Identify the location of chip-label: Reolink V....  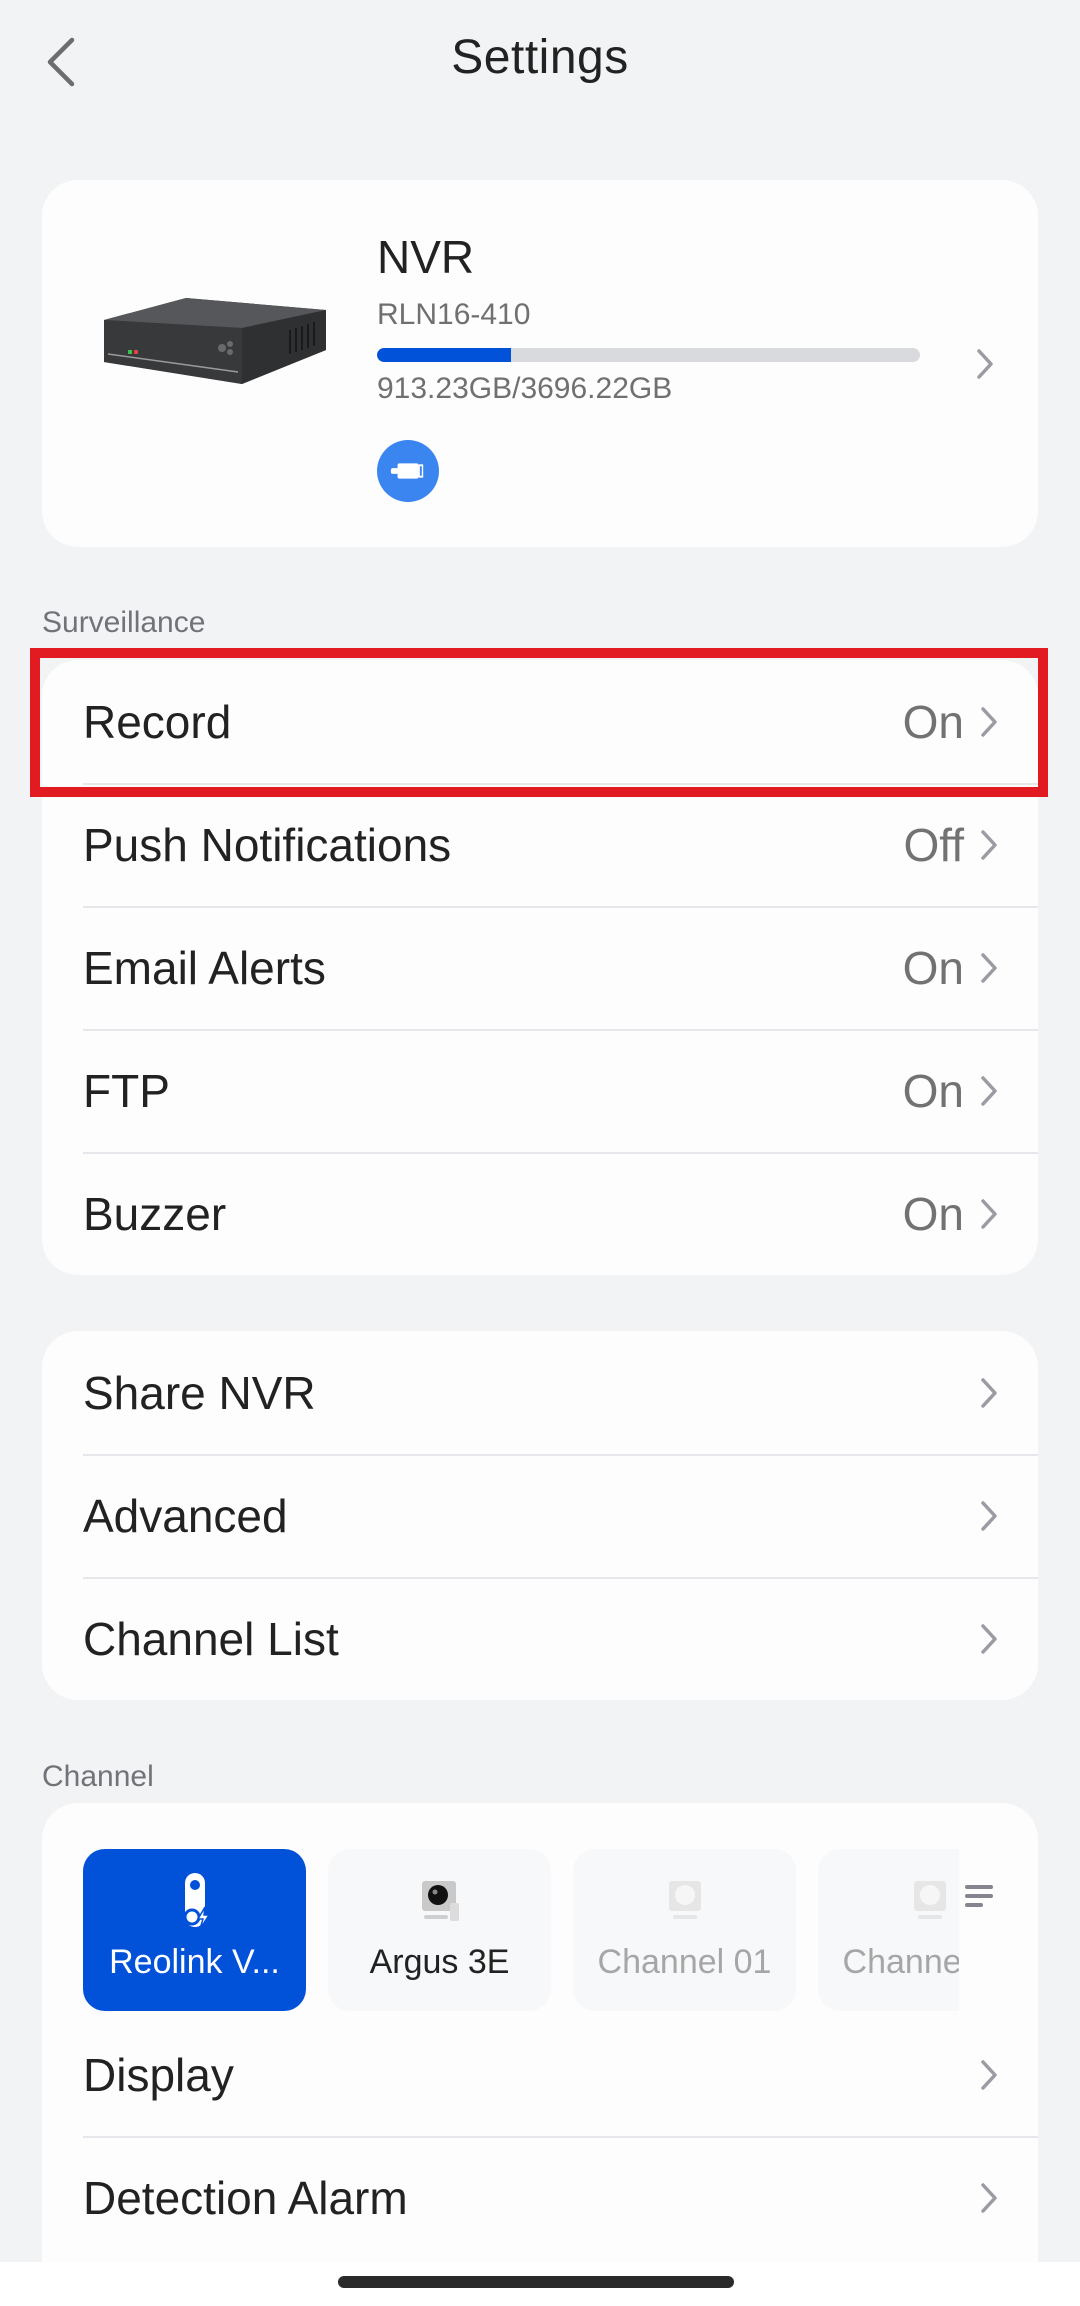
(194, 1962).